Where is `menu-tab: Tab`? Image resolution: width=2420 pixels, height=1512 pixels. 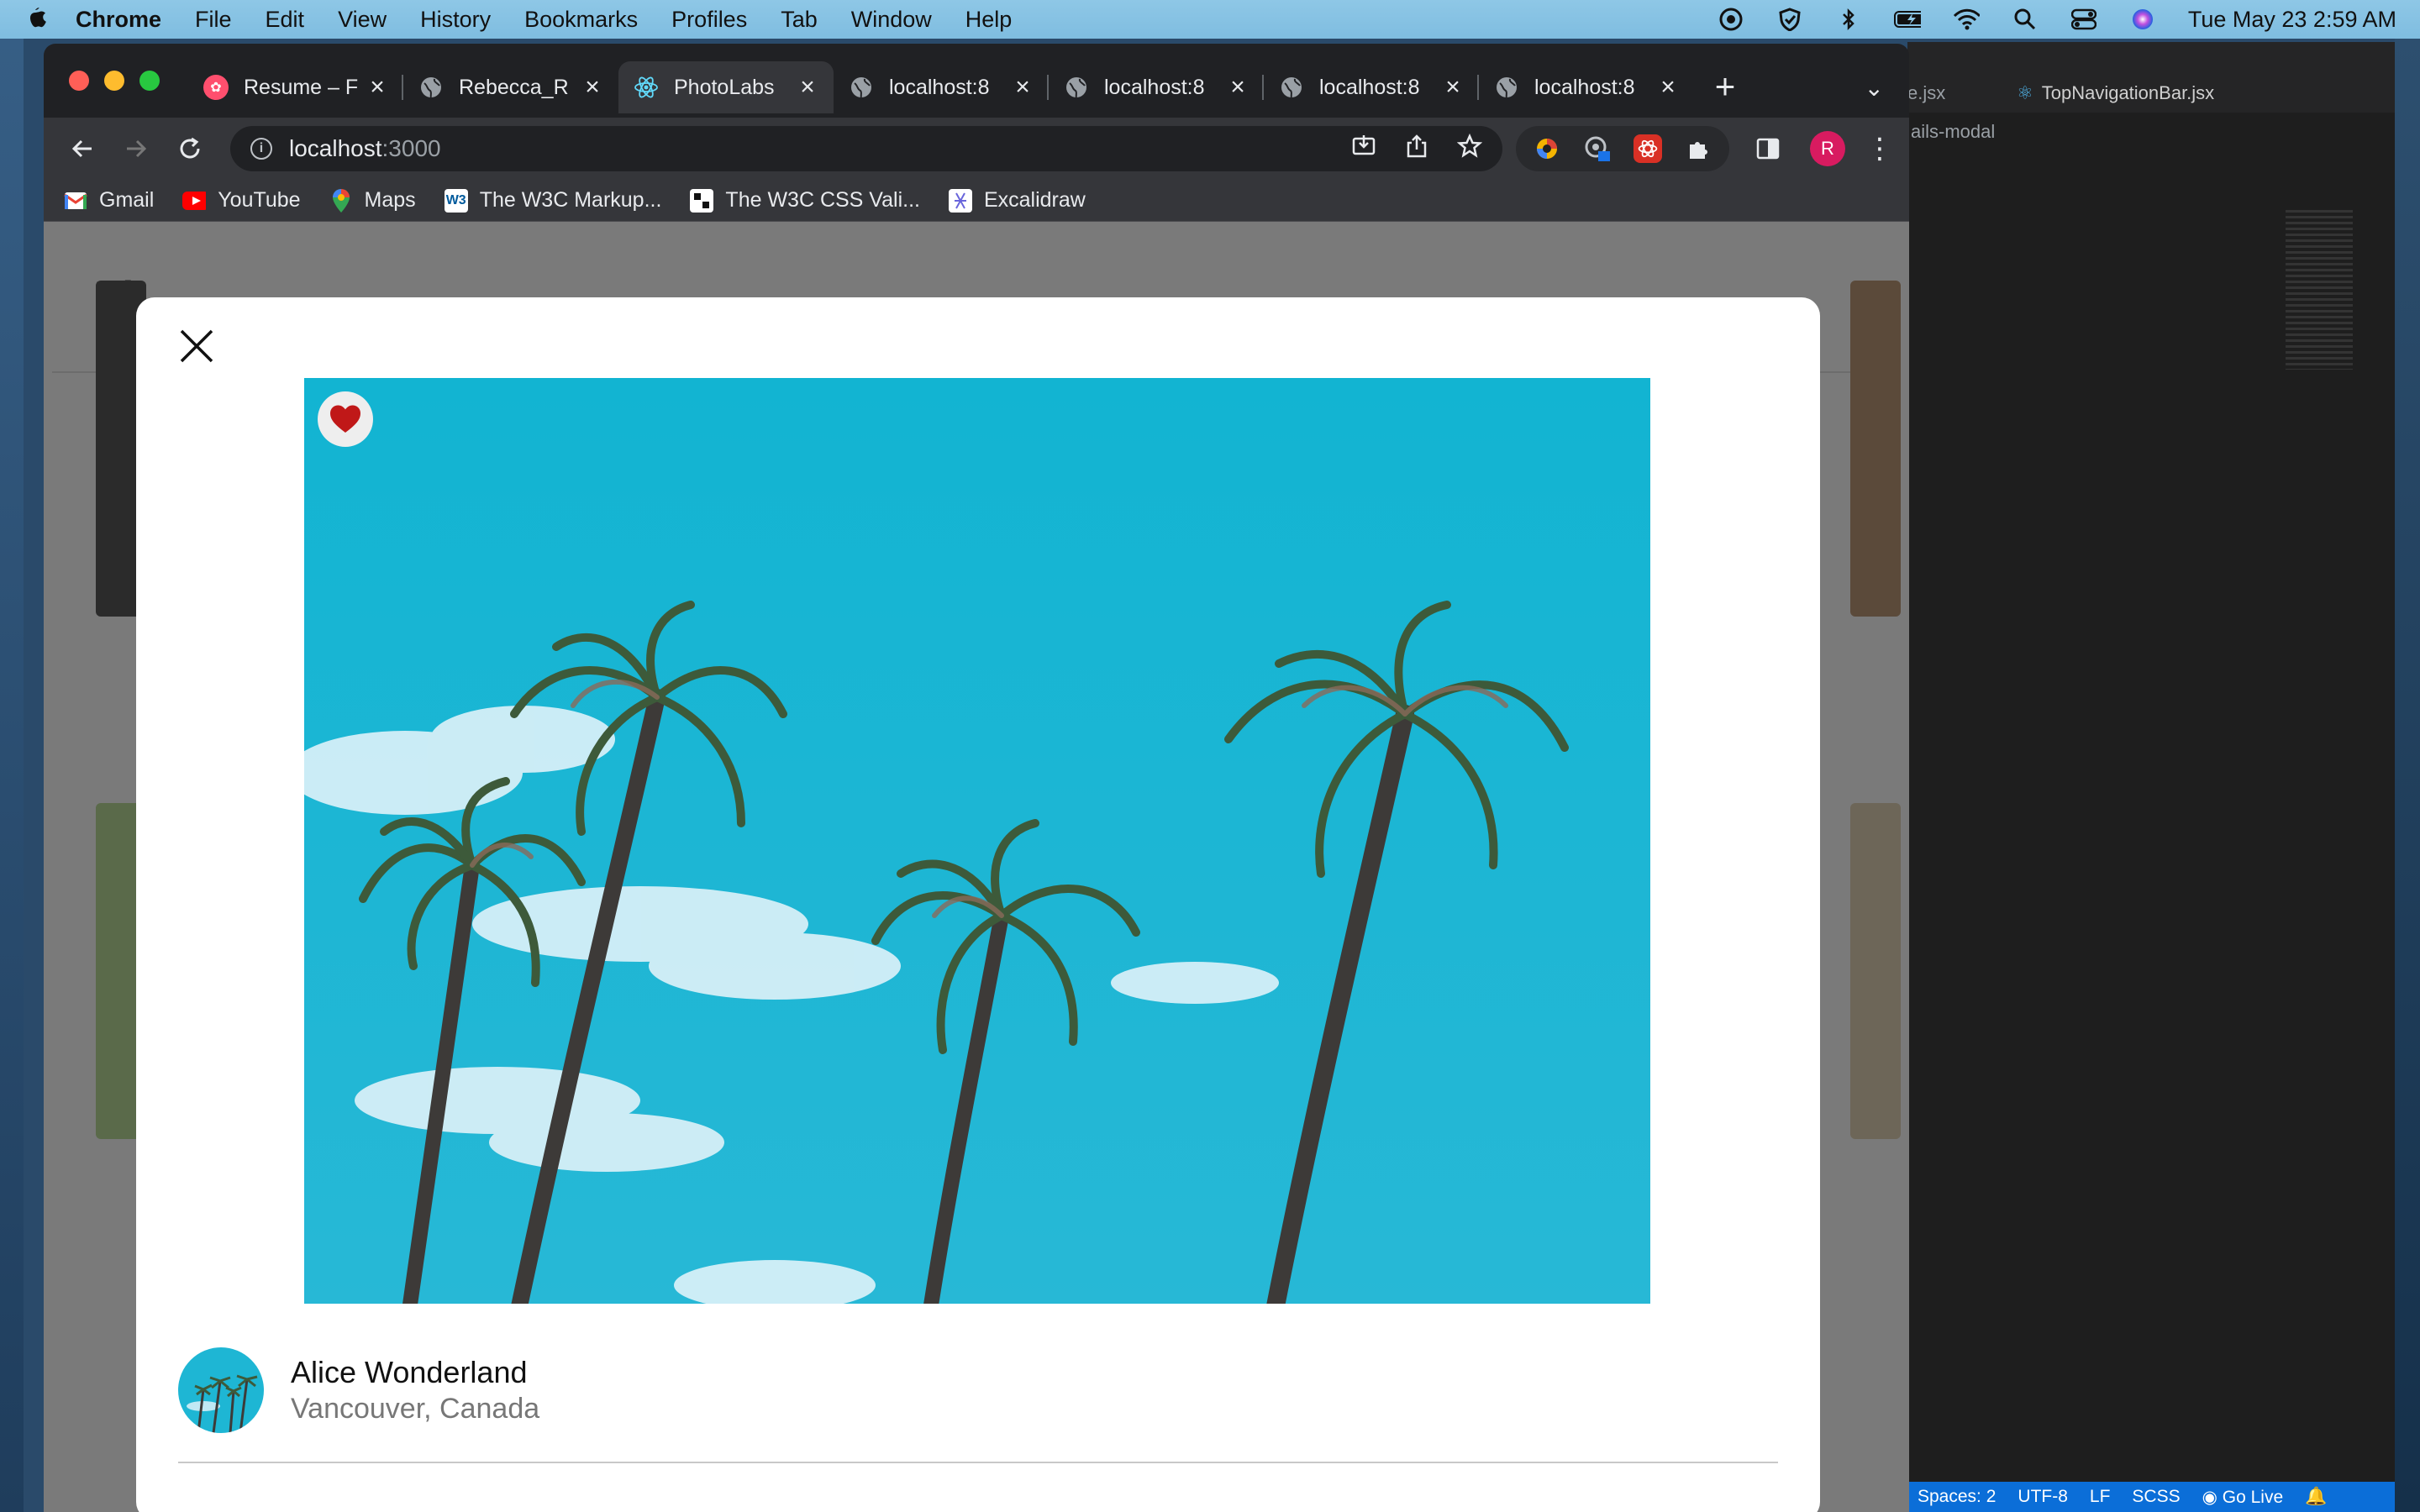
menu-tab: Tab is located at coordinates (799, 20).